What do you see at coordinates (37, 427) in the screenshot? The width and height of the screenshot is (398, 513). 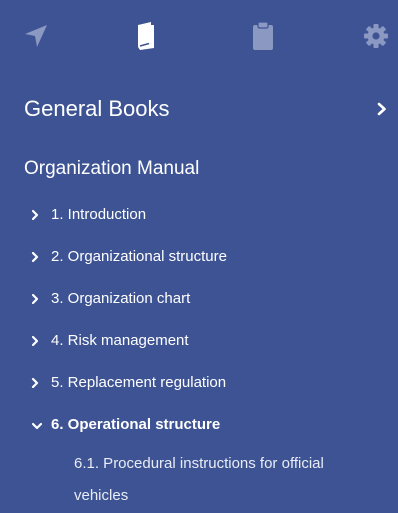 I see `chevron-down-icon` at bounding box center [37, 427].